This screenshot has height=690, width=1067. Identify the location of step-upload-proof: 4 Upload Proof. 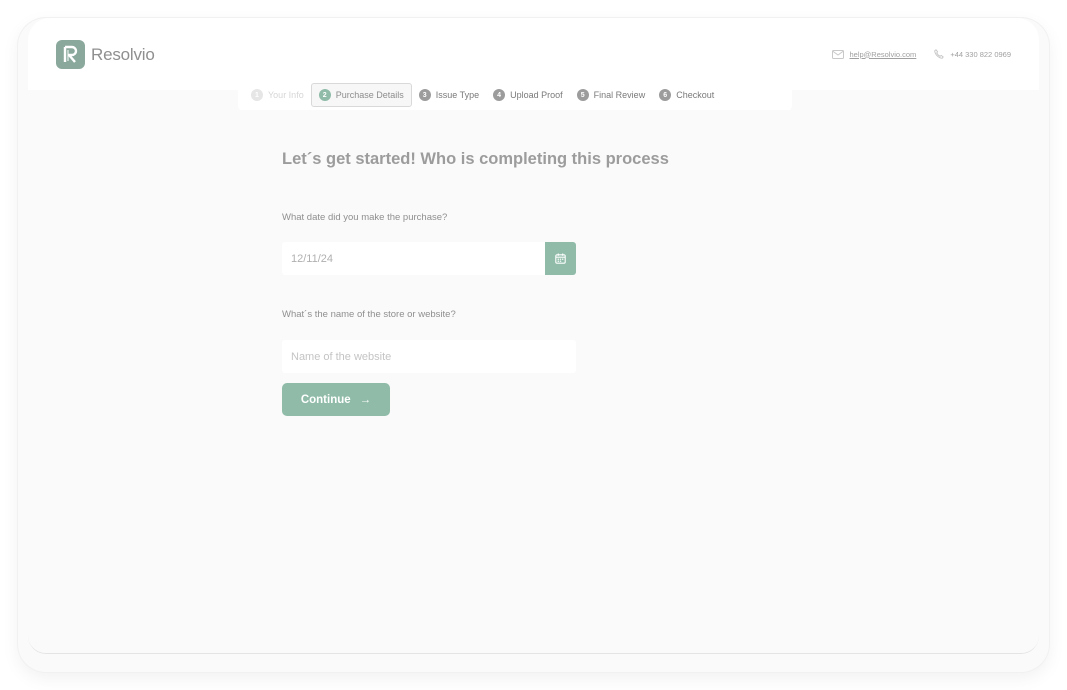
(528, 95).